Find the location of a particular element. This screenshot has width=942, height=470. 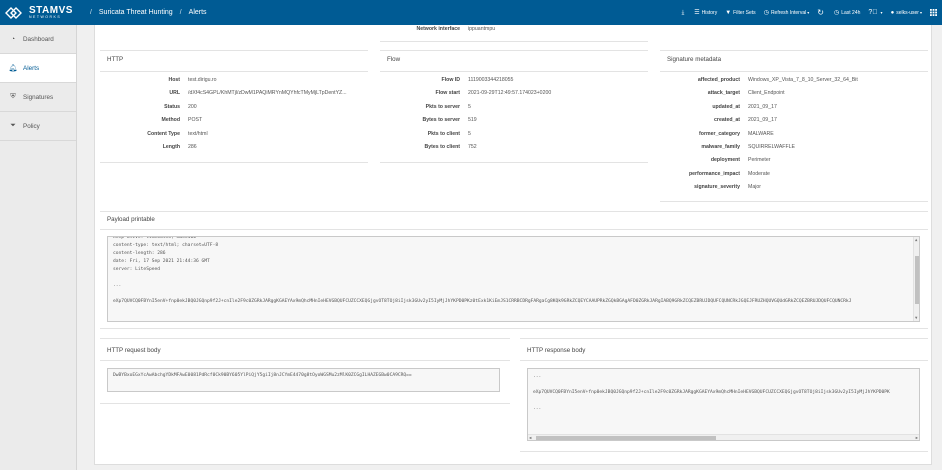

help-icon: ?⃝ is located at coordinates (873, 12).